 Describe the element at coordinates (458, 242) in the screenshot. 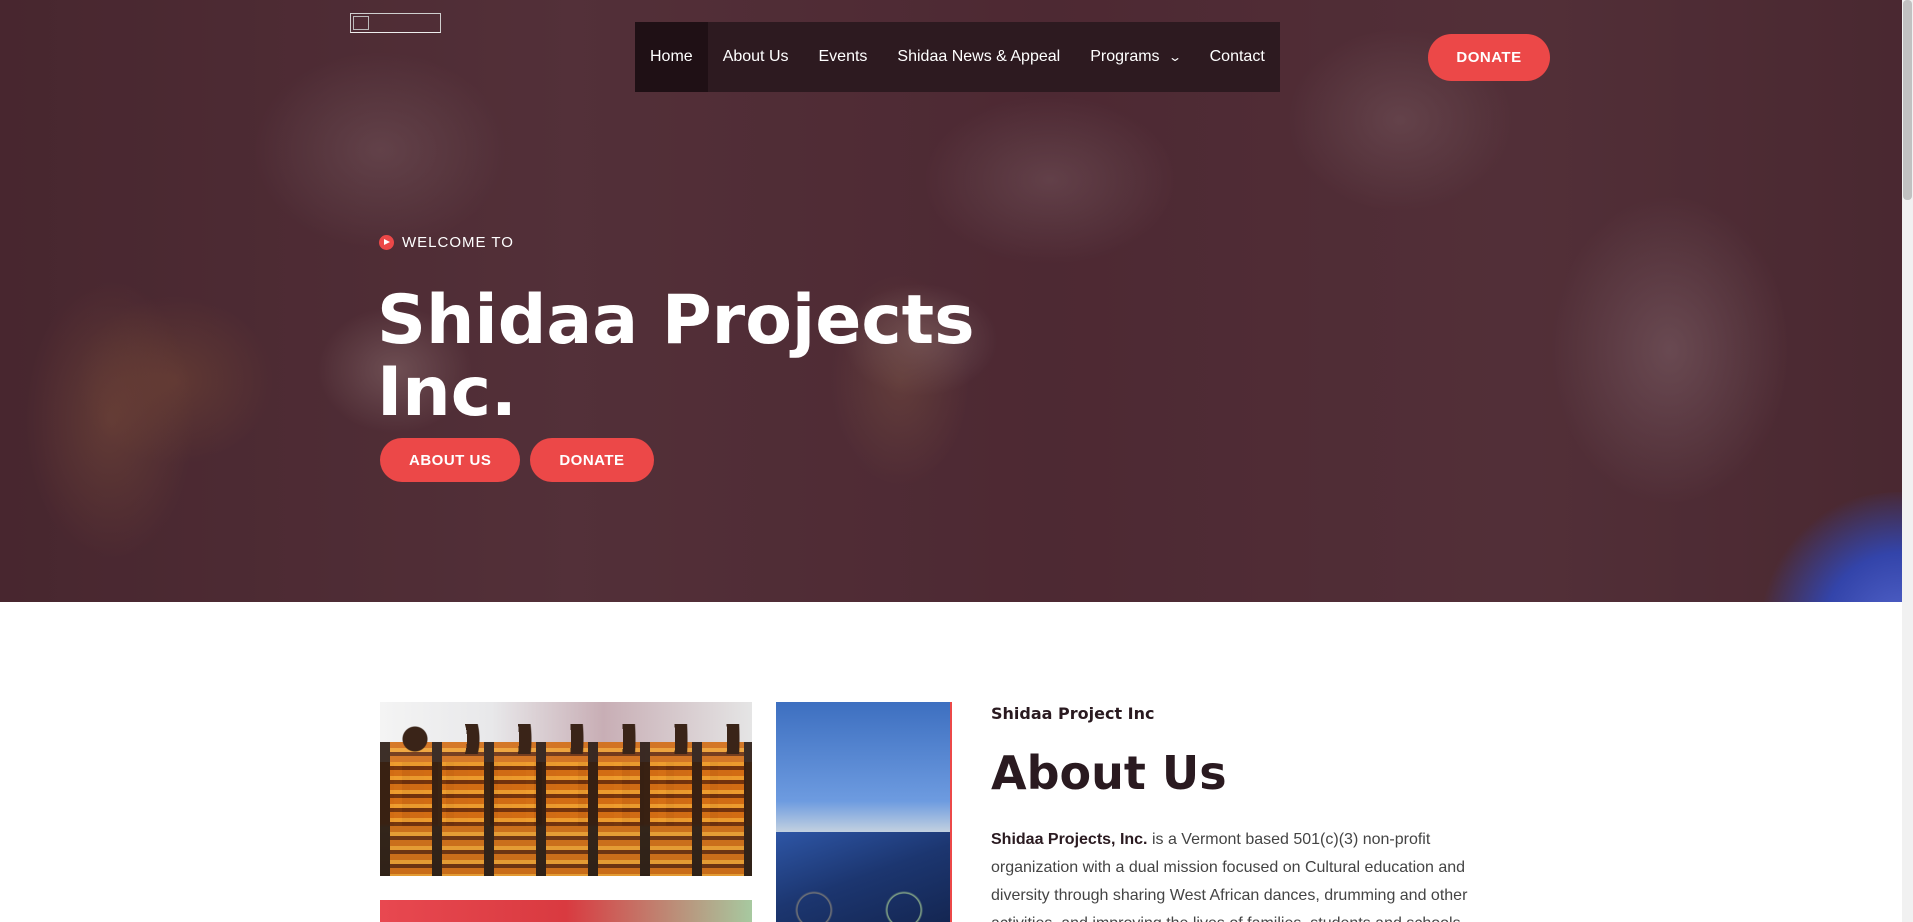

I see `hero-eyebrow-text: WELCOME TO` at that location.